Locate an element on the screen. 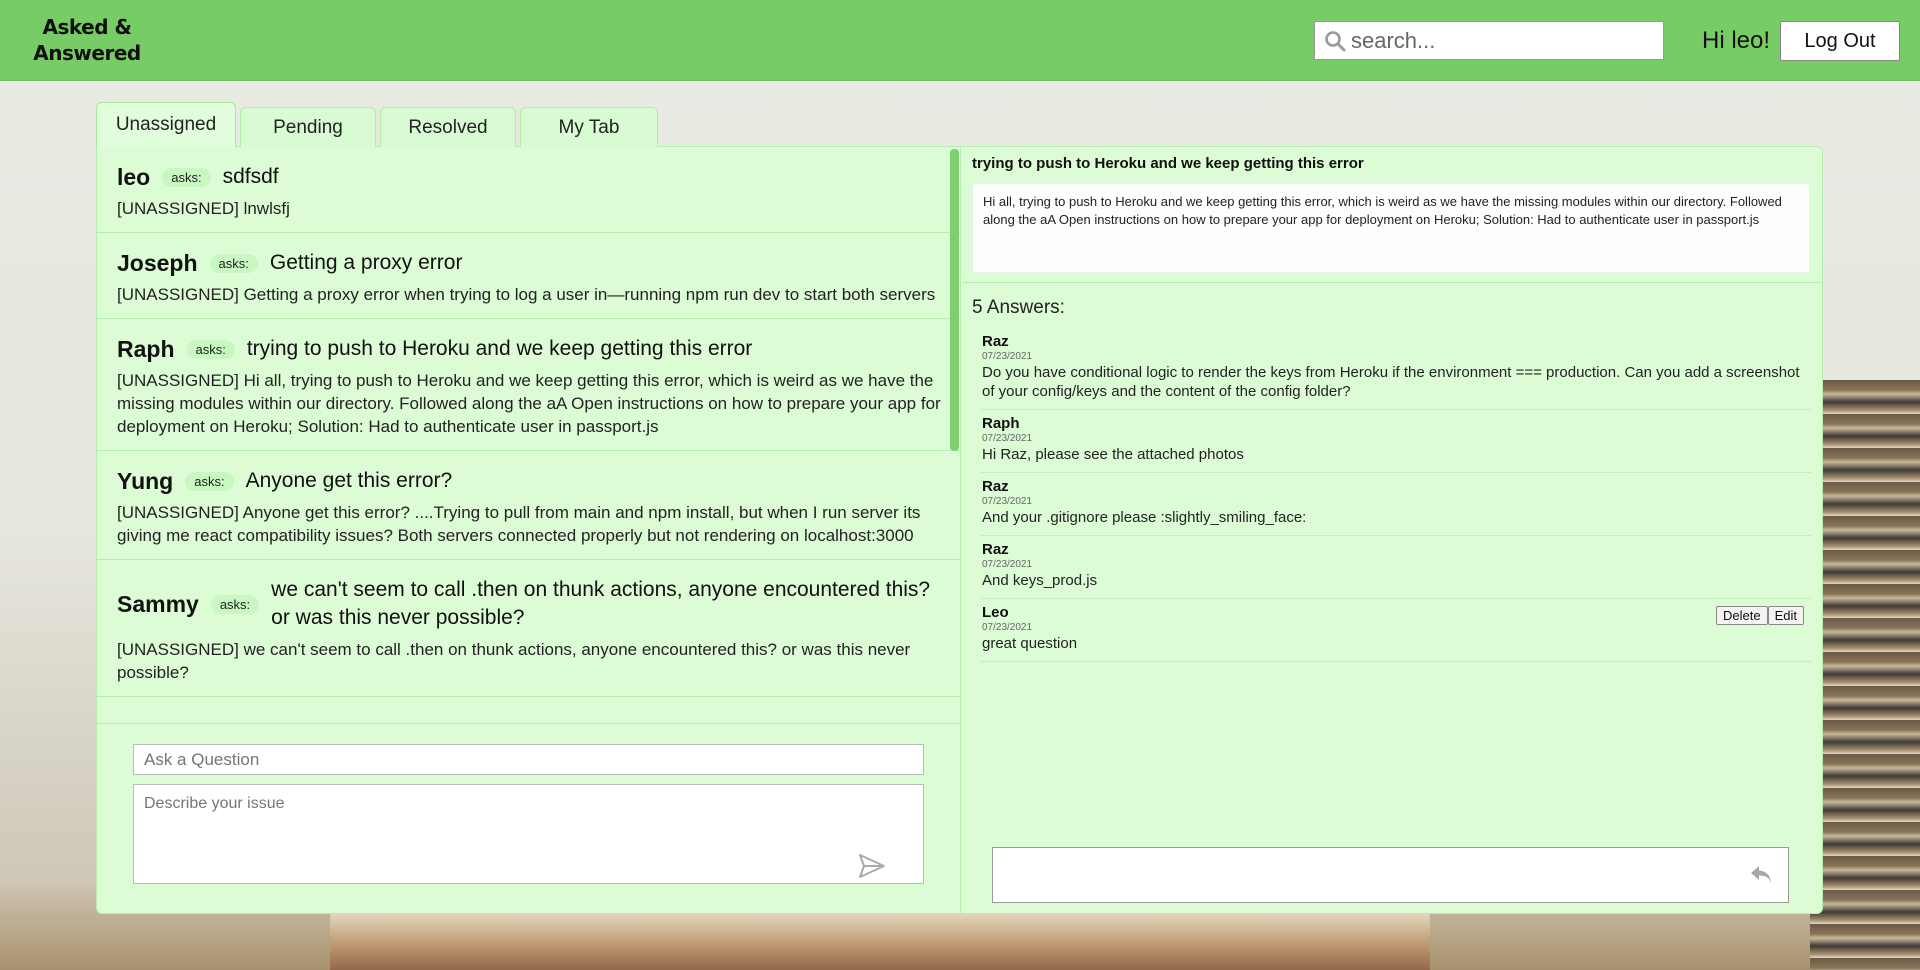 The height and width of the screenshot is (970, 1920). tab-my-tab: My Tab is located at coordinates (589, 127).